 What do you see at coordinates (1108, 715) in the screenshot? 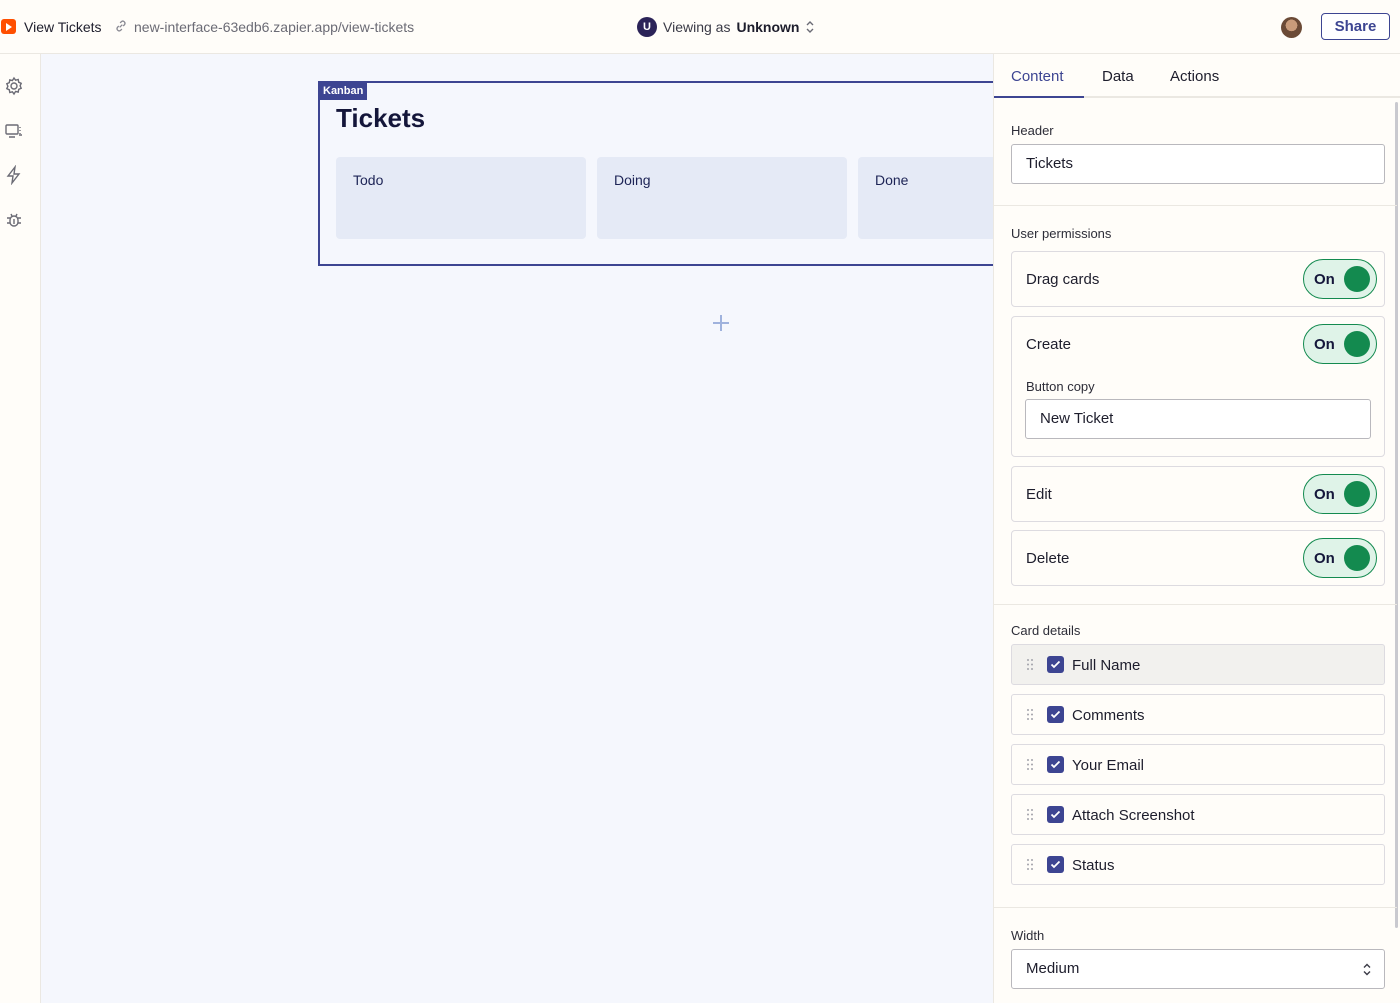
I see `field-name: Comments` at bounding box center [1108, 715].